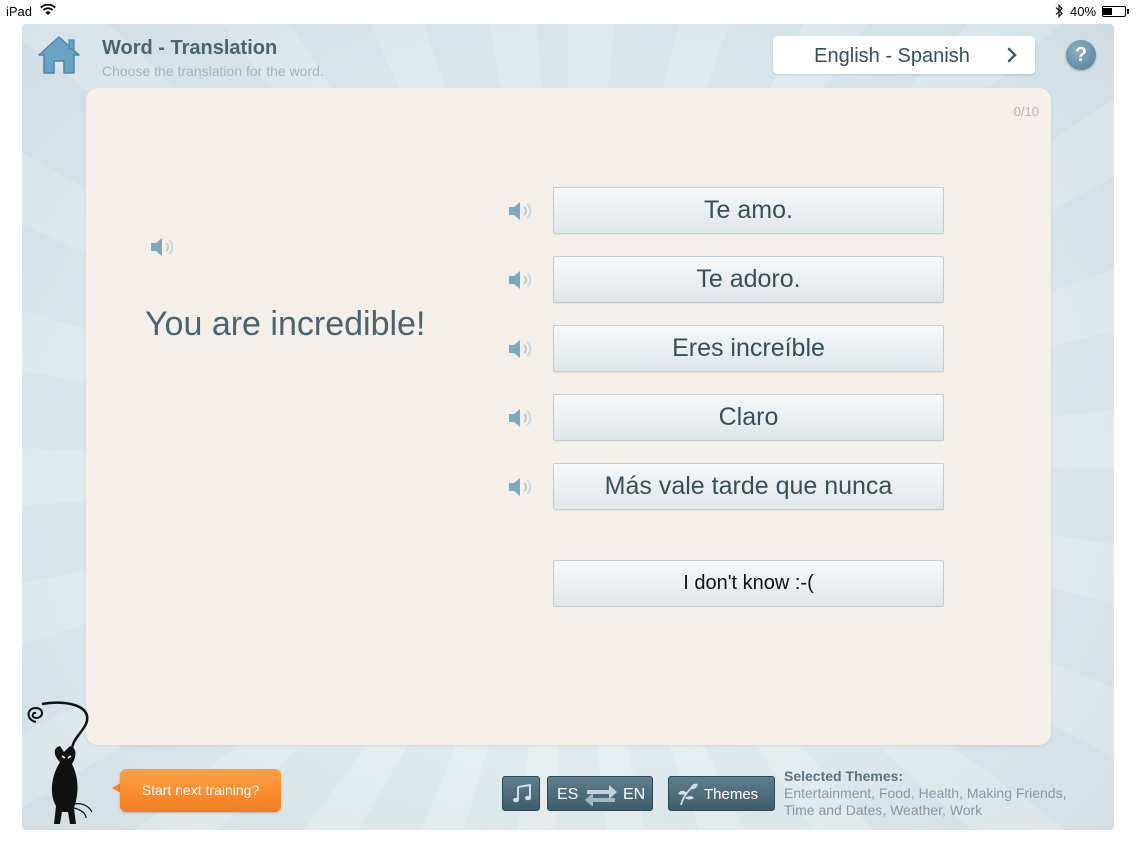  I want to click on themes-label: Themes, so click(731, 794).